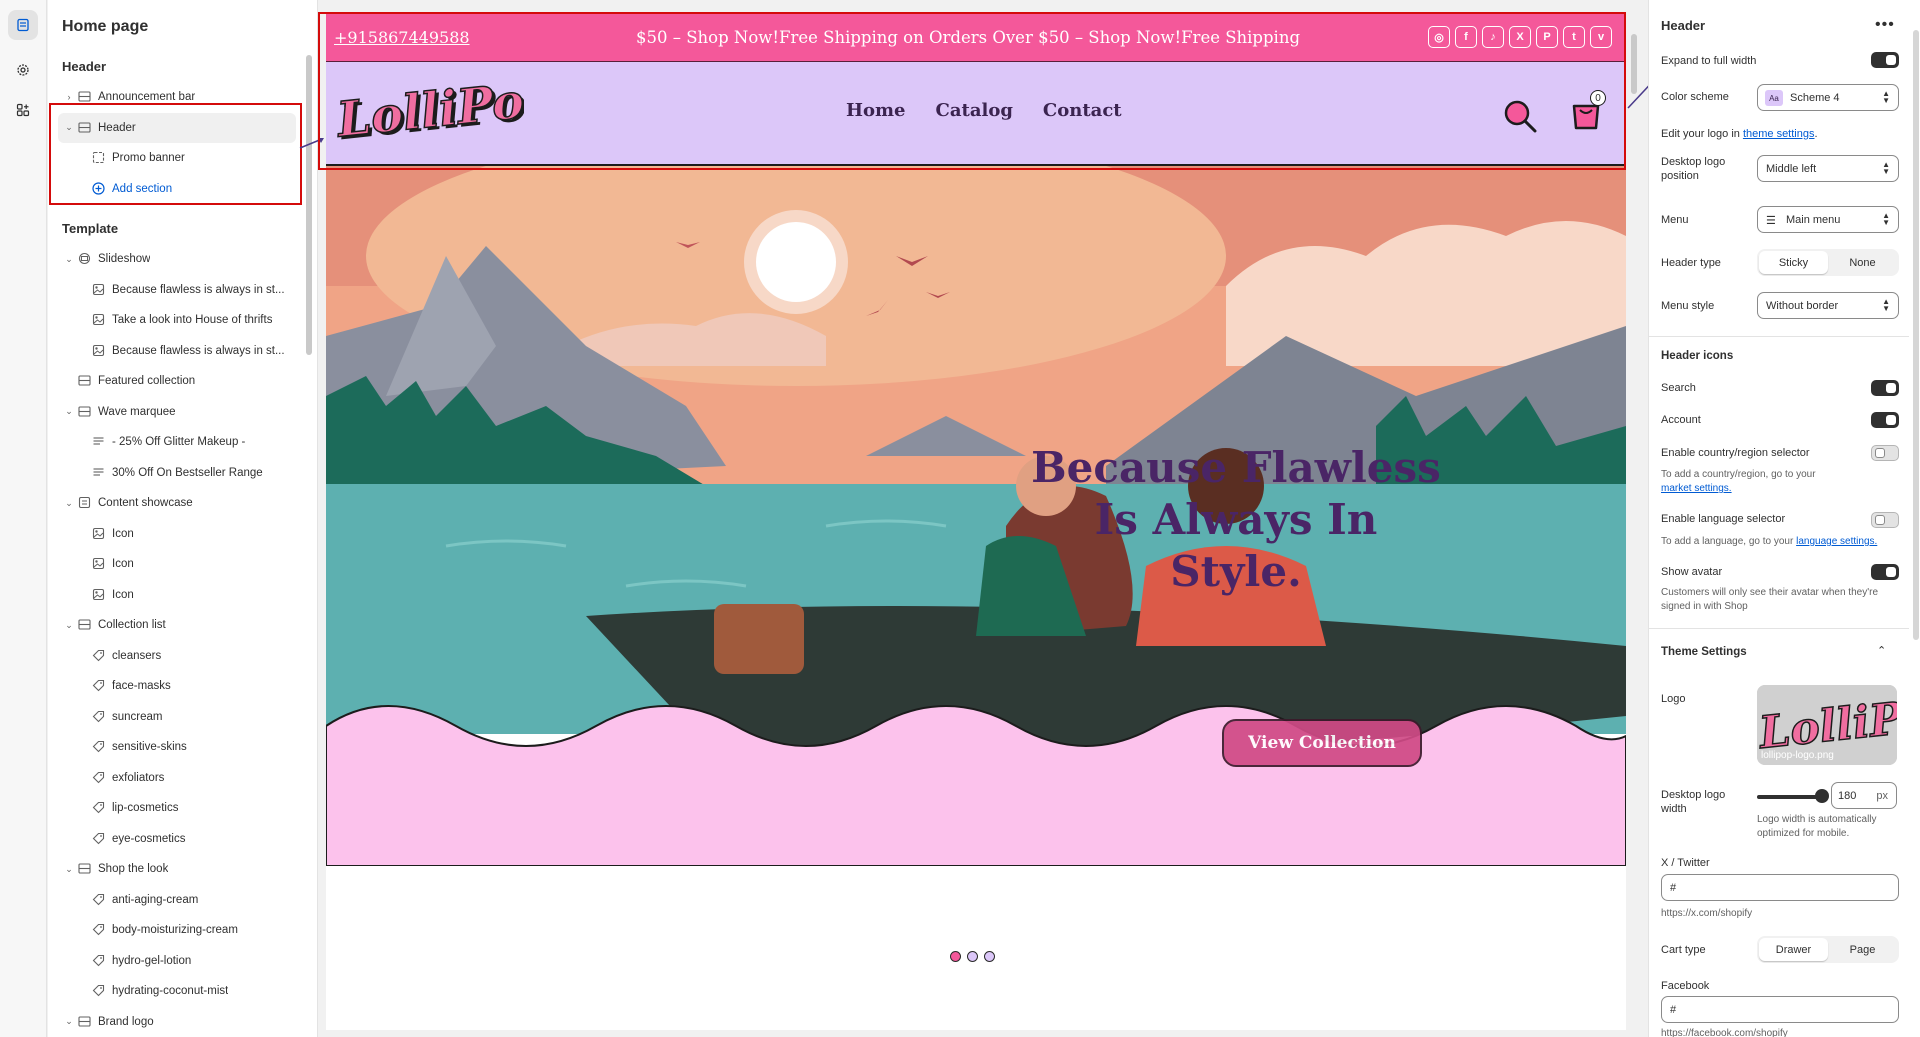 This screenshot has width=1920, height=1037. What do you see at coordinates (177, 778) in the screenshot?
I see `section-tree-item: exfoliators` at bounding box center [177, 778].